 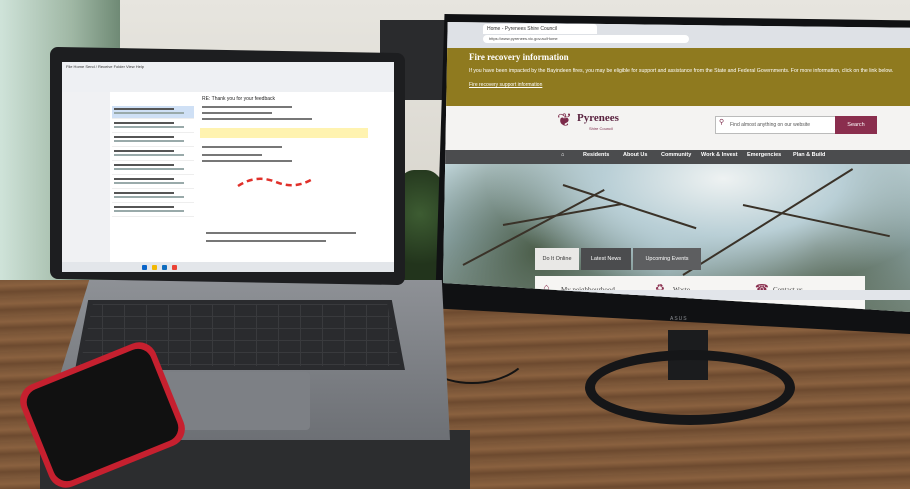 I want to click on nav-work-invest: Work & Invest, so click(x=719, y=155).